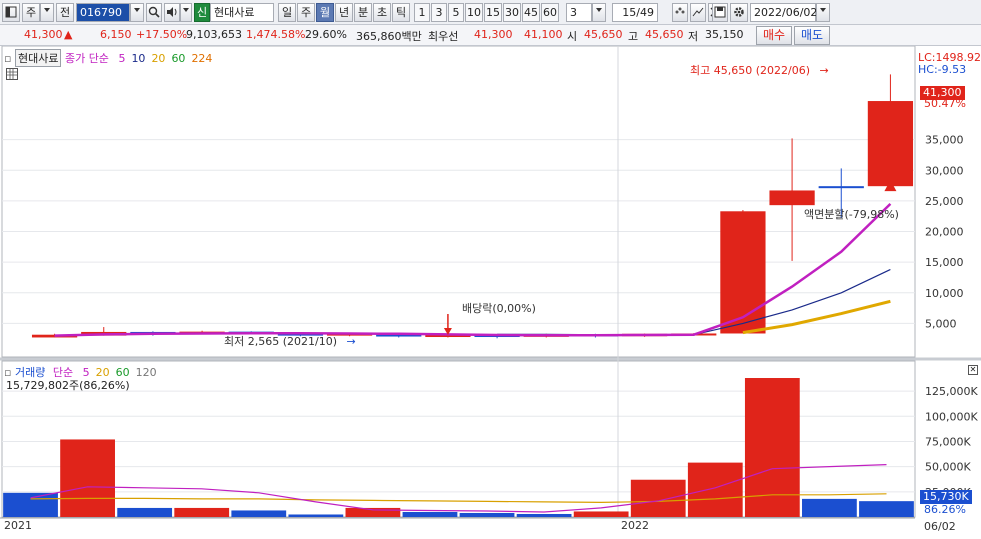 Image resolution: width=981 pixels, height=539 pixels. What do you see at coordinates (65, 12) in the screenshot?
I see `prev-button: 전` at bounding box center [65, 12].